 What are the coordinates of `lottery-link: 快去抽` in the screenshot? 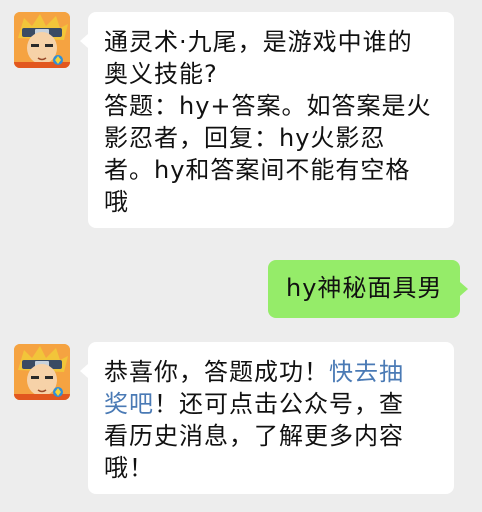 It's located at (366, 372).